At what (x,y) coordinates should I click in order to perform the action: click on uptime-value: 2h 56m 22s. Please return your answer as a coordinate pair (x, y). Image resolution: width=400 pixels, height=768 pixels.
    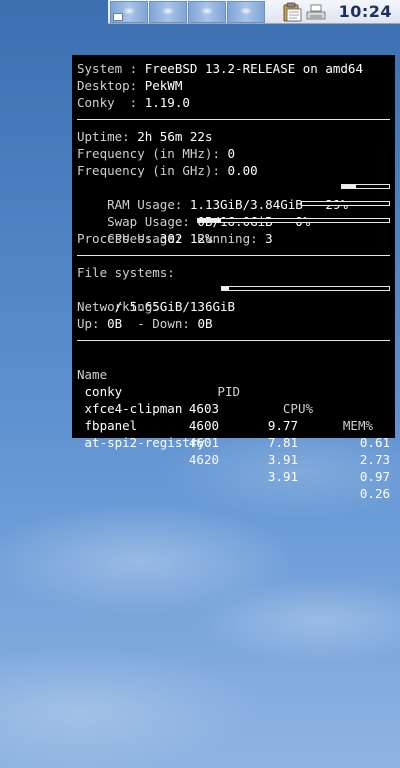
    Looking at the image, I should click on (175, 136).